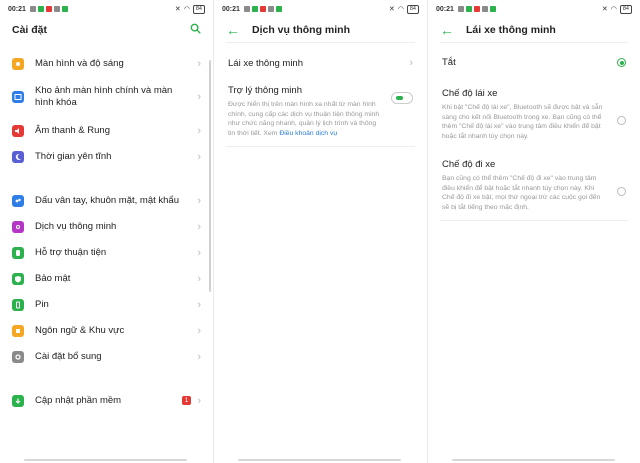  What do you see at coordinates (195, 30) in the screenshot?
I see `search-icon` at bounding box center [195, 30].